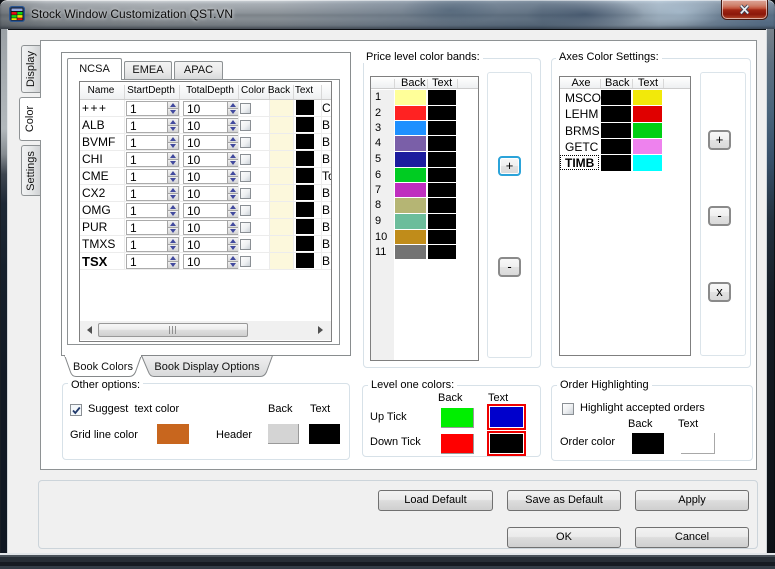 The height and width of the screenshot is (569, 775). I want to click on svg-text: Book Display Options, so click(207, 367).